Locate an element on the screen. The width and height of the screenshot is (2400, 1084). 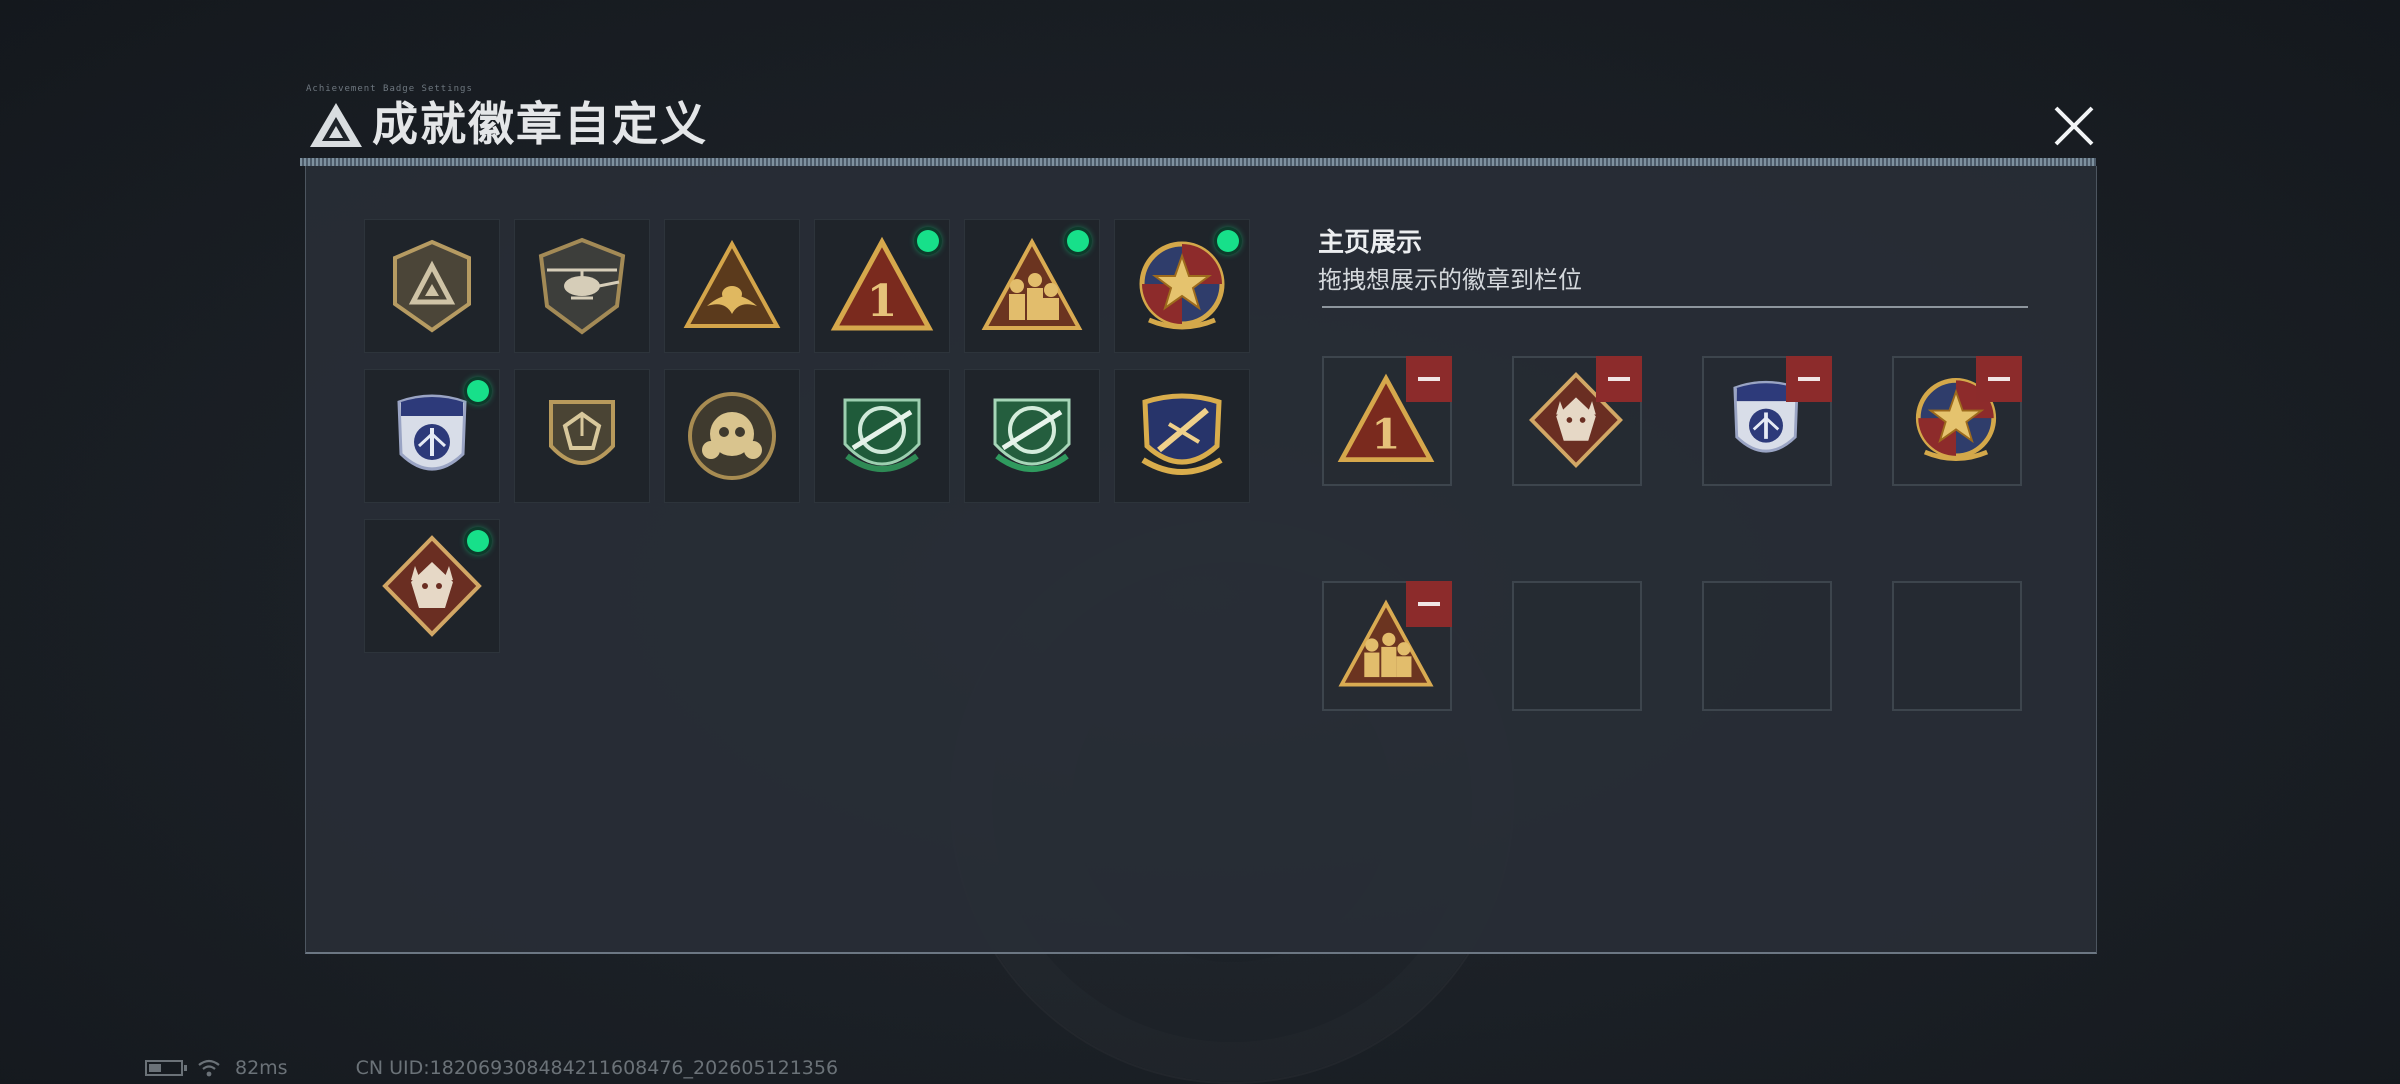
dialog-title: 成就徽章自定义 is located at coordinates (540, 124).